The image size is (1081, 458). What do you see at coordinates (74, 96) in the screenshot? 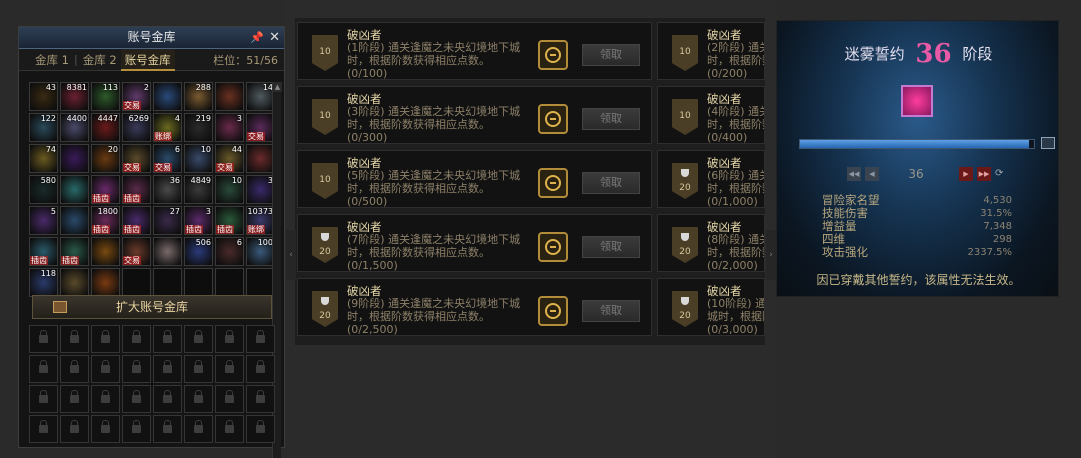
I see `vault-item-slot: 8381` at bounding box center [74, 96].